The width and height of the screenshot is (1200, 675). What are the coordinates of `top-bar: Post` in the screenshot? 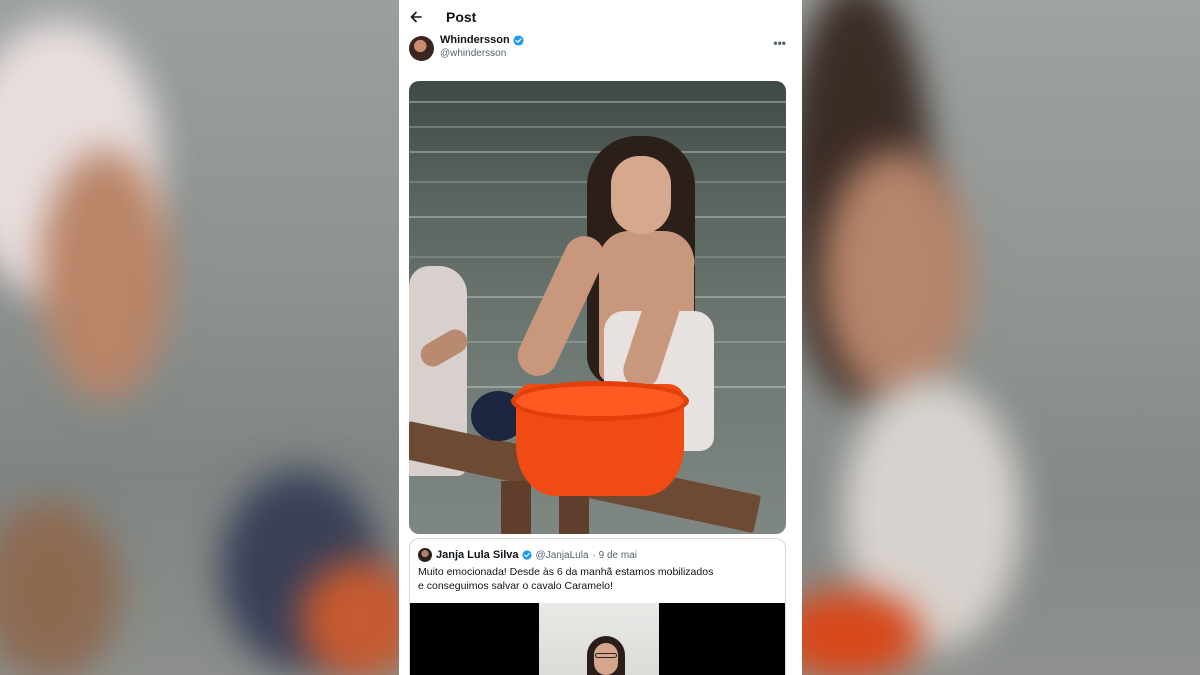 It's located at (600, 17).